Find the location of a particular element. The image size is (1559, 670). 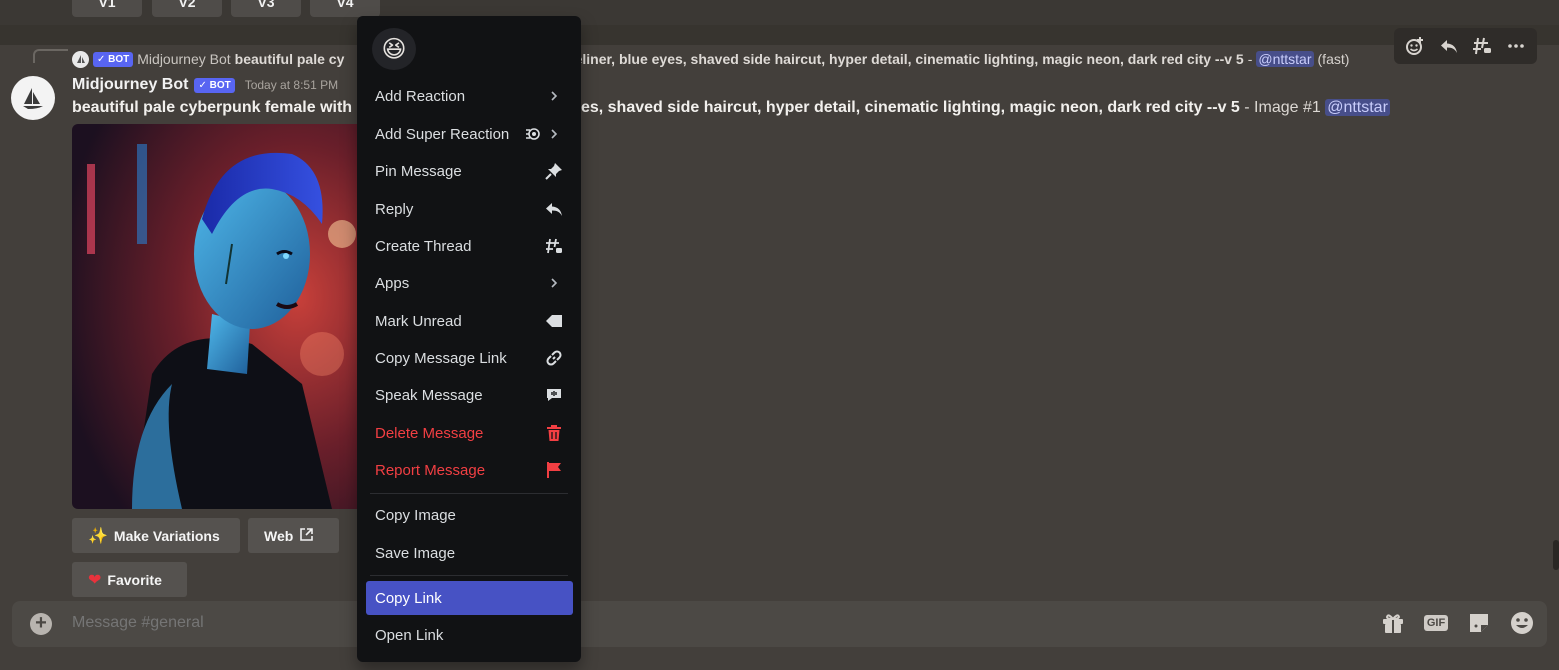

mention: @nttstar is located at coordinates (1357, 107).